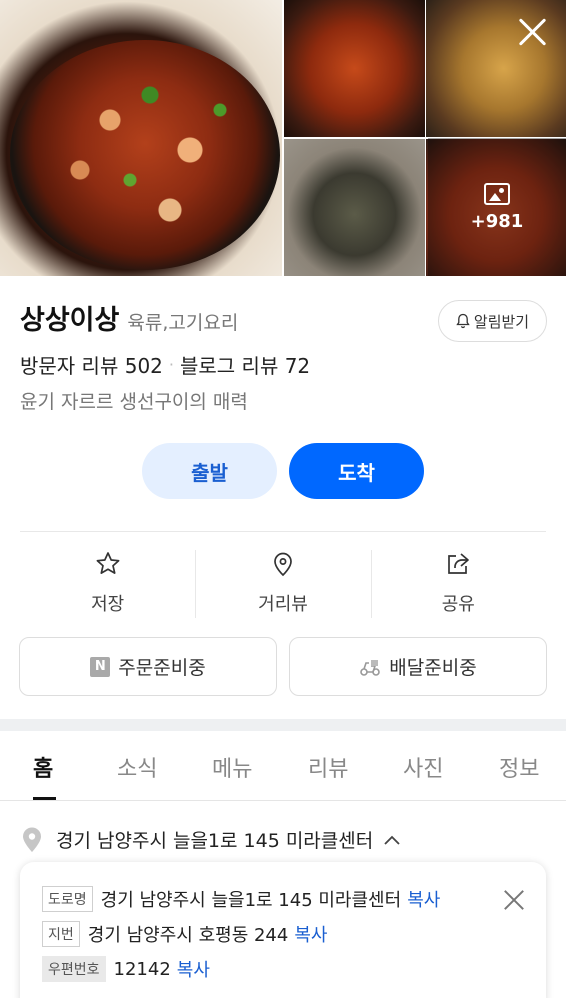 This screenshot has width=566, height=998. What do you see at coordinates (100, 666) in the screenshot?
I see `naver-order-icon: N` at bounding box center [100, 666].